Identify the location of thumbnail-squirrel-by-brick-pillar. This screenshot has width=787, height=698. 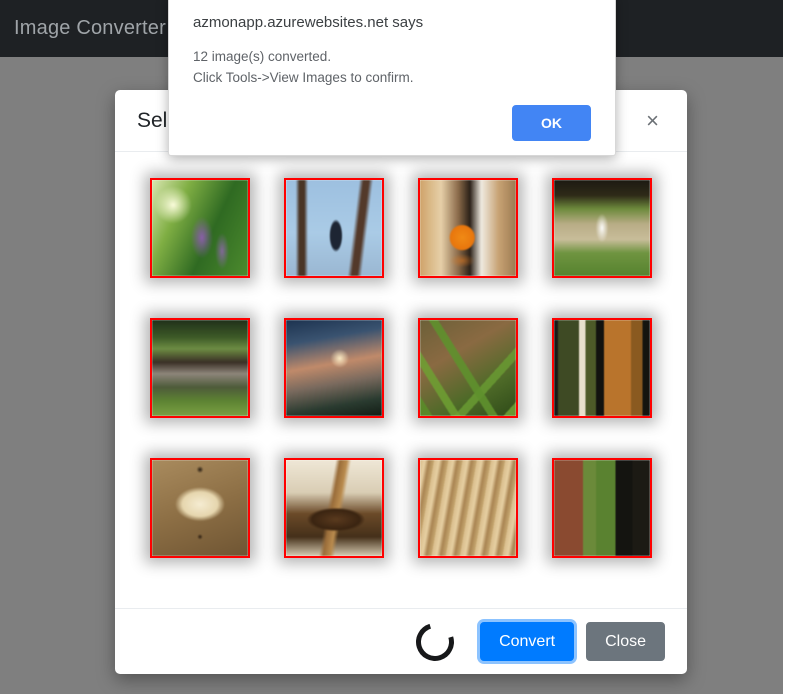
(602, 508).